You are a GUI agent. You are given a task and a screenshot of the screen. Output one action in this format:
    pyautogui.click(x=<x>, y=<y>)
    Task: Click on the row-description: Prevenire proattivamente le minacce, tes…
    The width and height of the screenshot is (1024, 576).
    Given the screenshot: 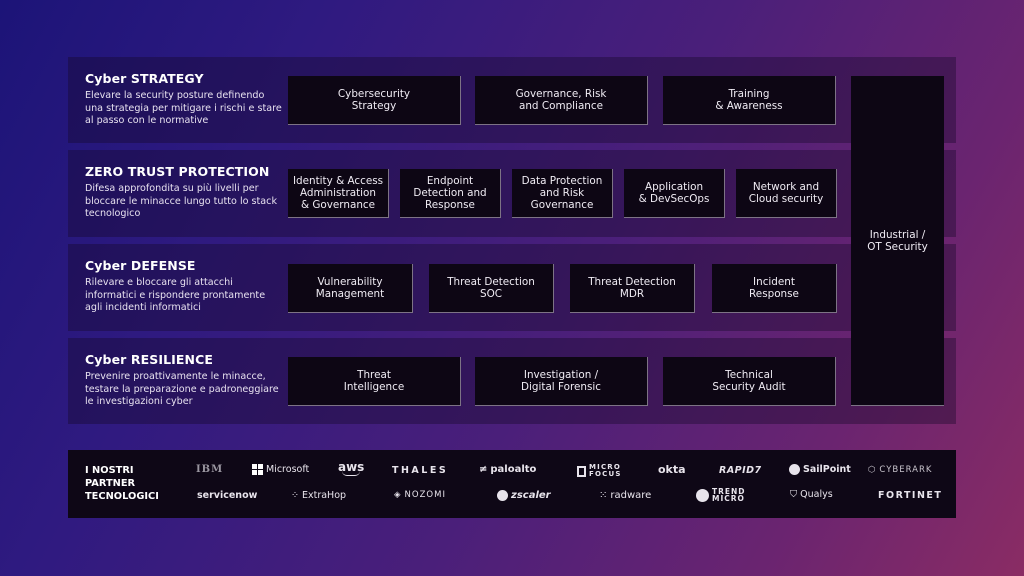 What is the action you would take?
    pyautogui.click(x=182, y=389)
    